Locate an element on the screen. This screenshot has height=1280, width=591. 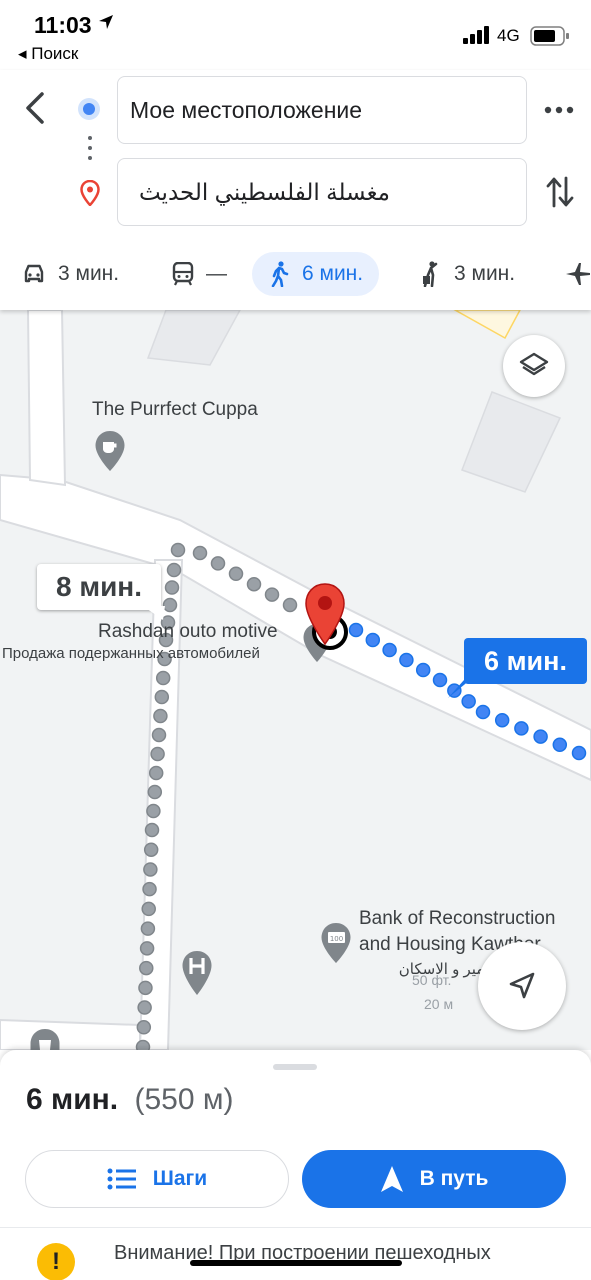
rideshare-icon is located at coordinates (430, 274).